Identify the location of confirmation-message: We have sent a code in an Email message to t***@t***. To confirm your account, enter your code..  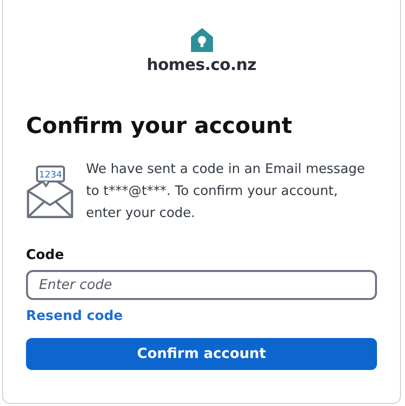
(226, 192).